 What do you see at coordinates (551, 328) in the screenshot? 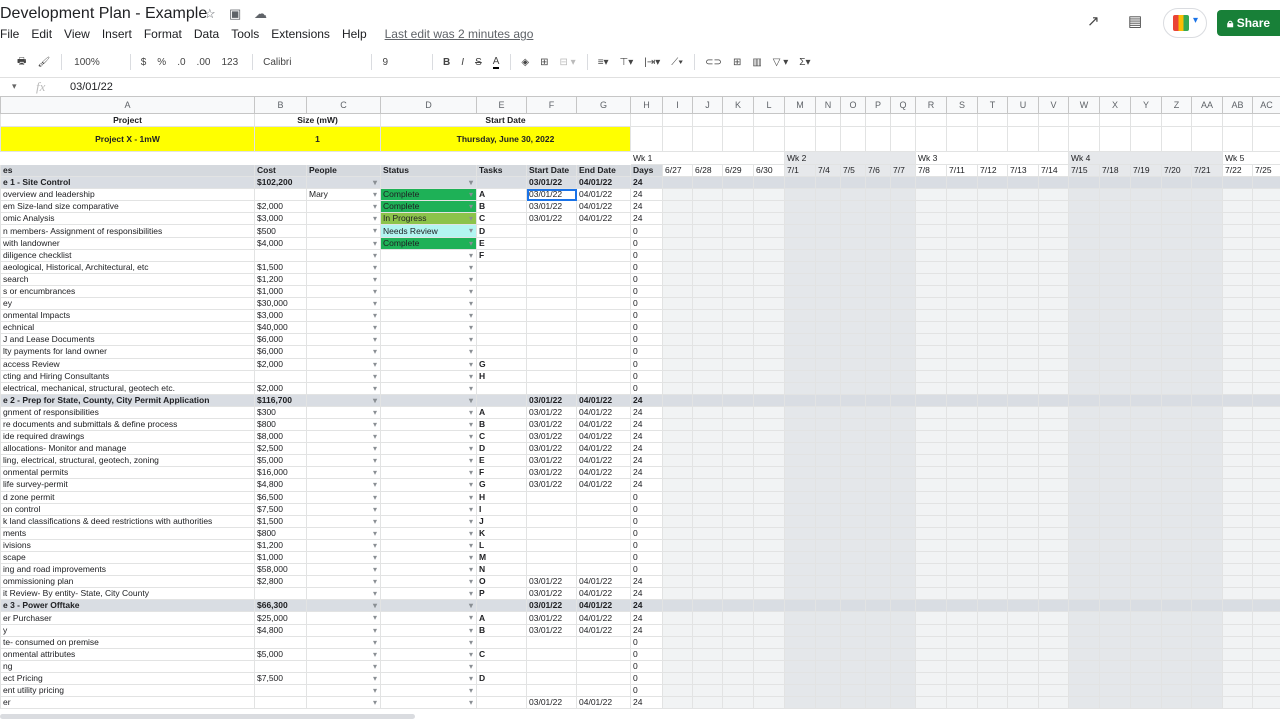
I see `start-date-cell` at bounding box center [551, 328].